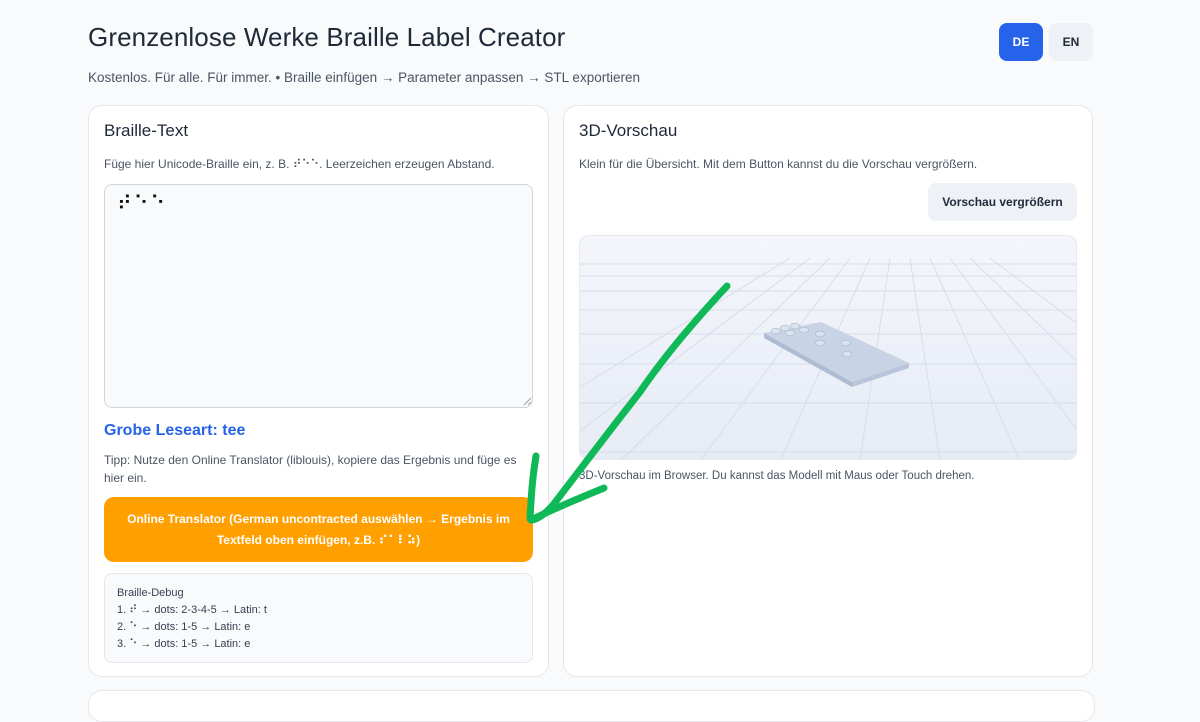  Describe the element at coordinates (175, 430) in the screenshot. I see `rough-reading: Grobe Leseart: tee` at that location.